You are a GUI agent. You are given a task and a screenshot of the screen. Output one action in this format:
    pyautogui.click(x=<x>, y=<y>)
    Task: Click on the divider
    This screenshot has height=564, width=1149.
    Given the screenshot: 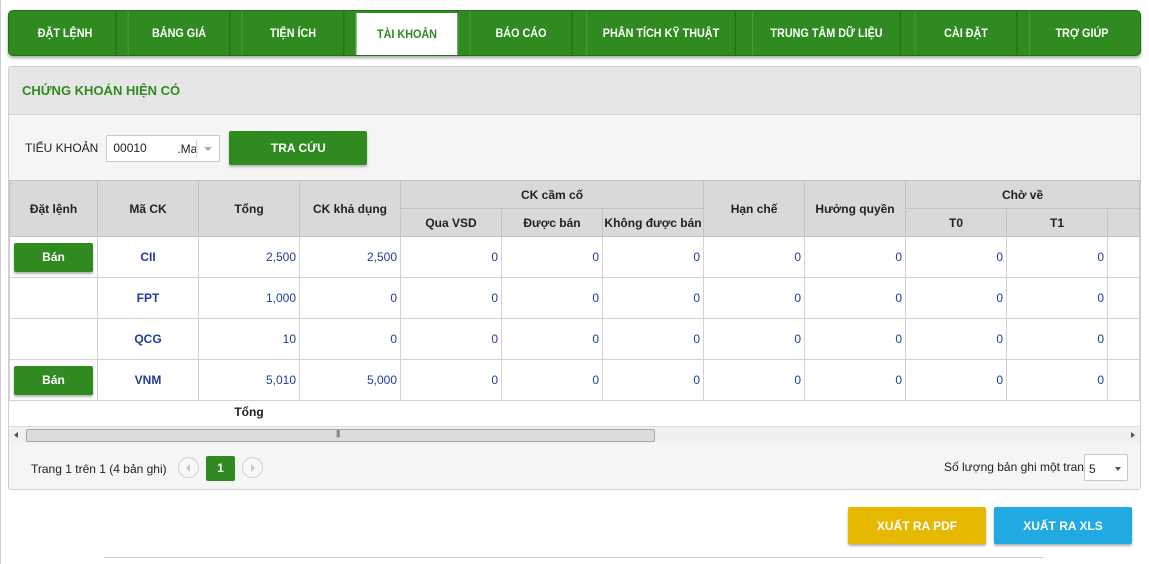 What is the action you would take?
    pyautogui.click(x=574, y=557)
    